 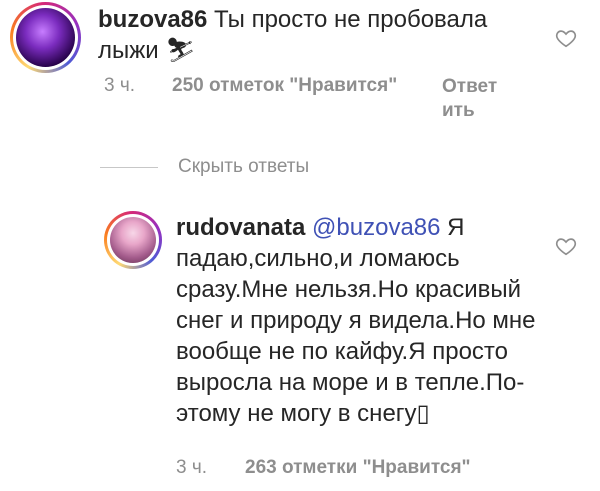 I want to click on comment1-body: buzova86 Ты просто не пробовала лыжи ⛷, so click(x=308, y=35).